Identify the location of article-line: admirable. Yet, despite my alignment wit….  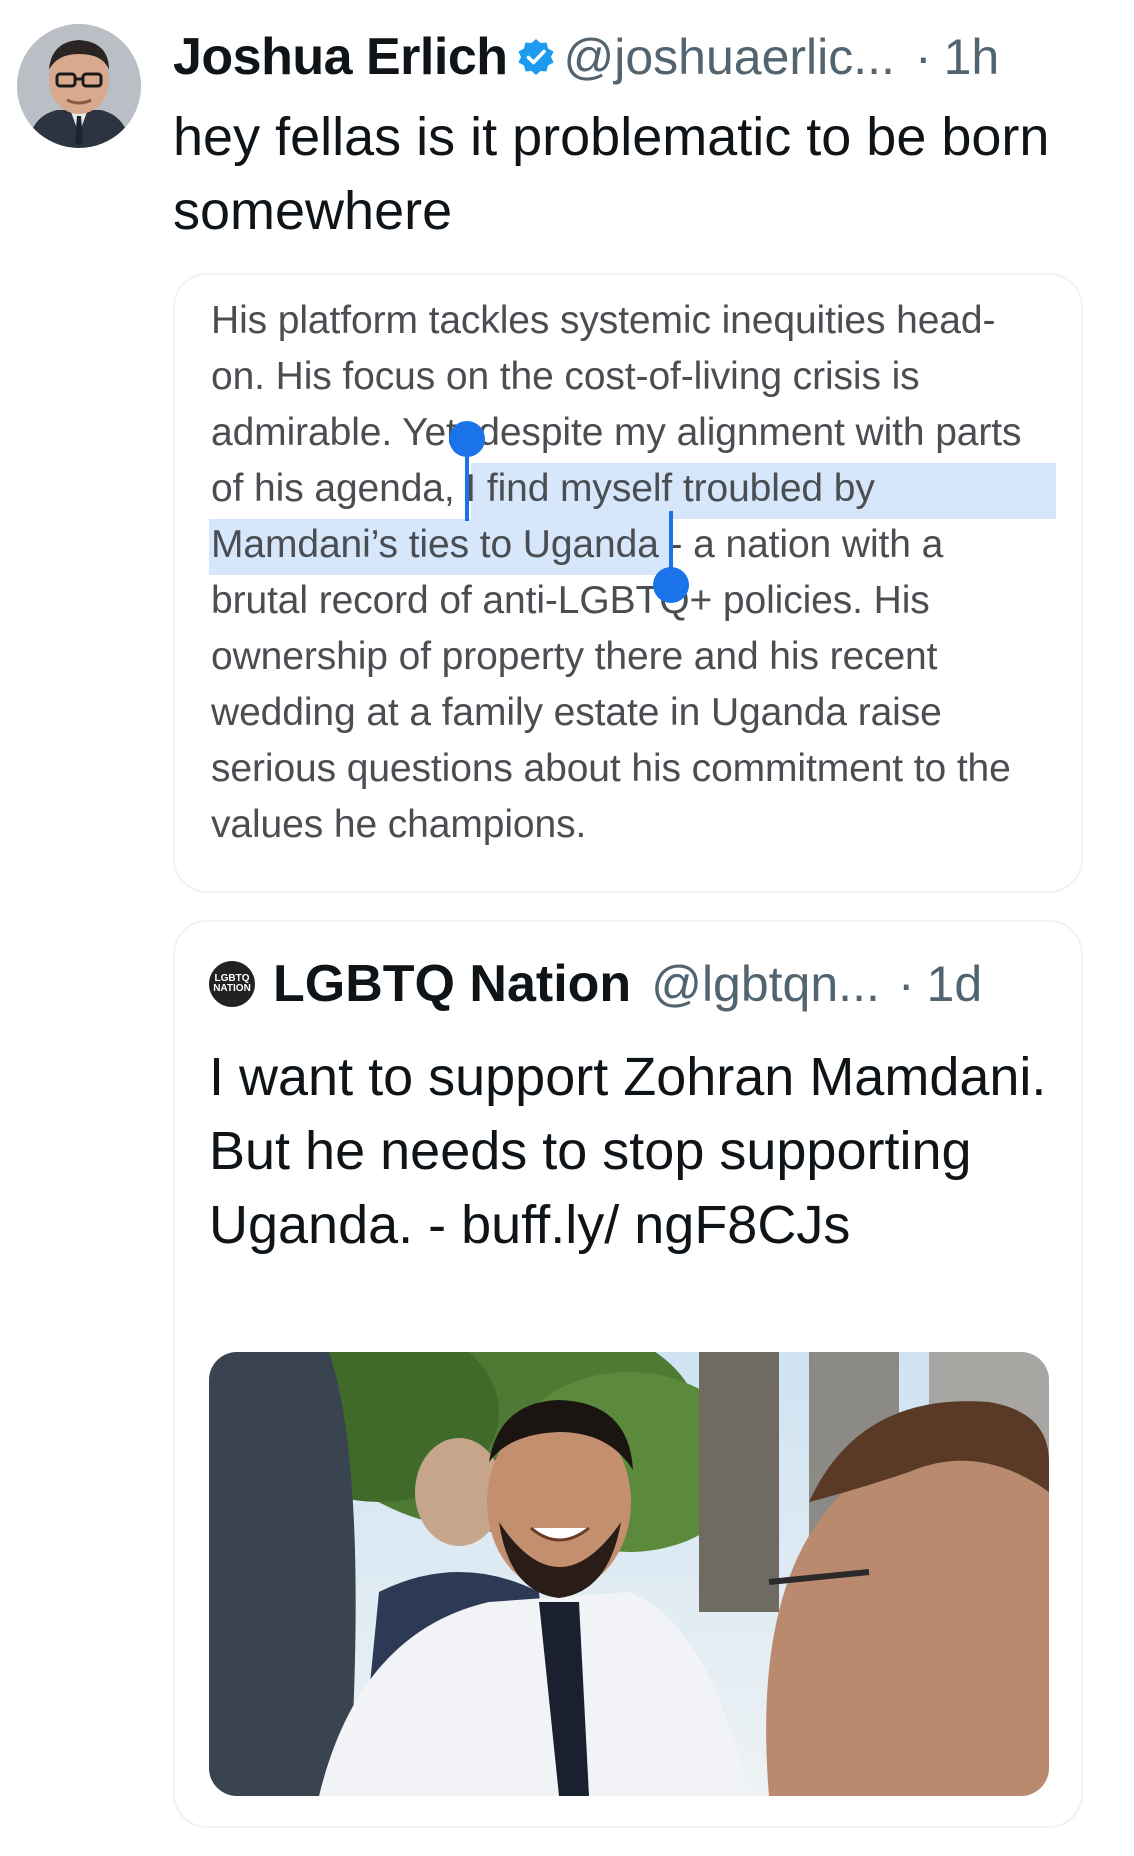
(616, 432).